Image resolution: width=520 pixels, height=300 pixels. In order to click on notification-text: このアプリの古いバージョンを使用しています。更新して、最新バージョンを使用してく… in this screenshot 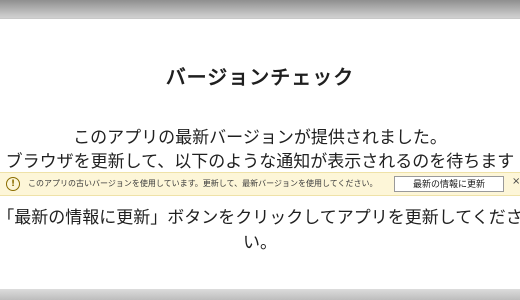, I will do `click(203, 183)`.